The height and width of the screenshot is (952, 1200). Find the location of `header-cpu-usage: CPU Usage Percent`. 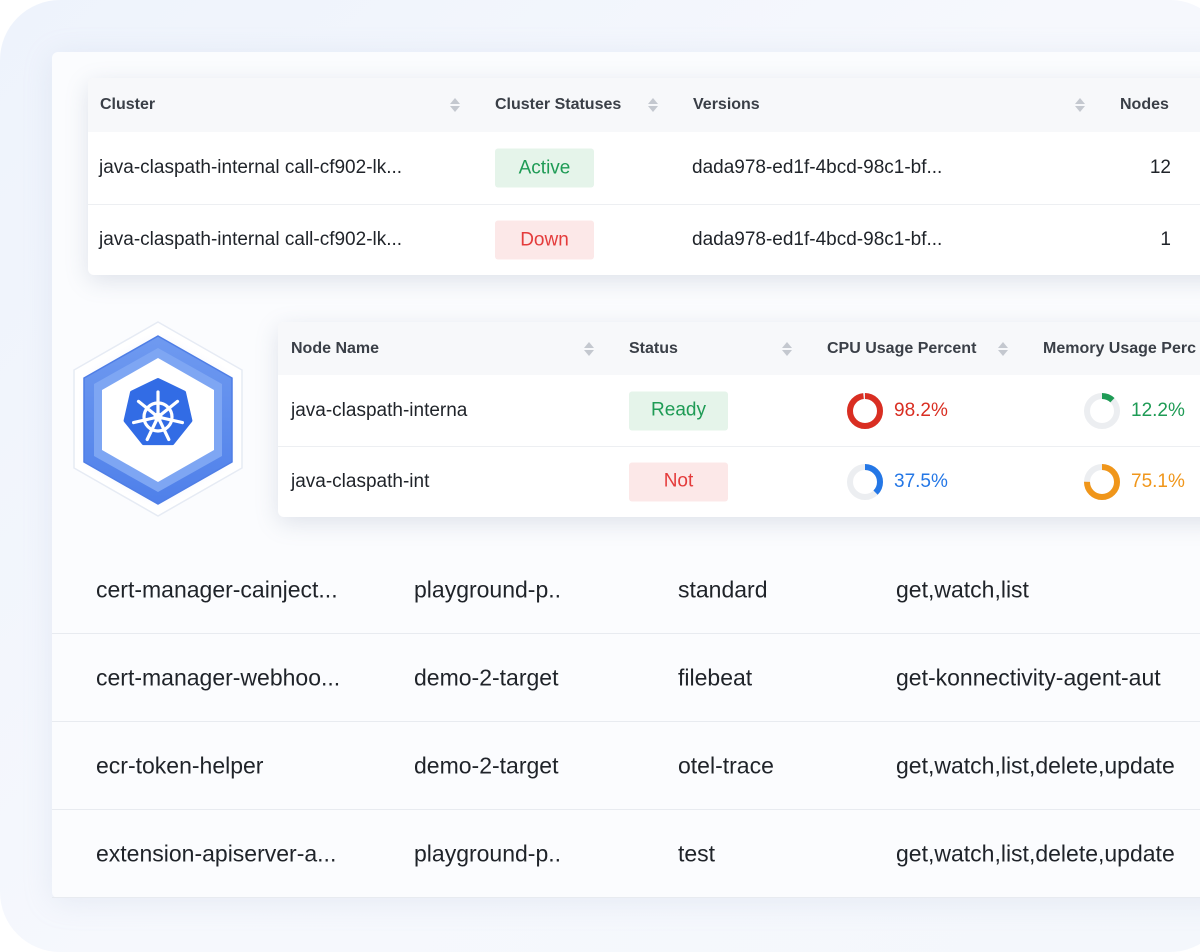

header-cpu-usage: CPU Usage Percent is located at coordinates (901, 348).